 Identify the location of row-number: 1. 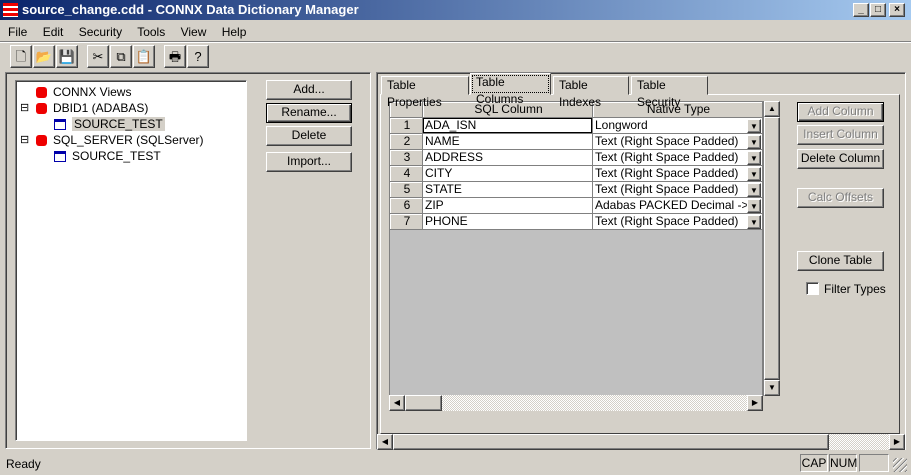
(406, 126).